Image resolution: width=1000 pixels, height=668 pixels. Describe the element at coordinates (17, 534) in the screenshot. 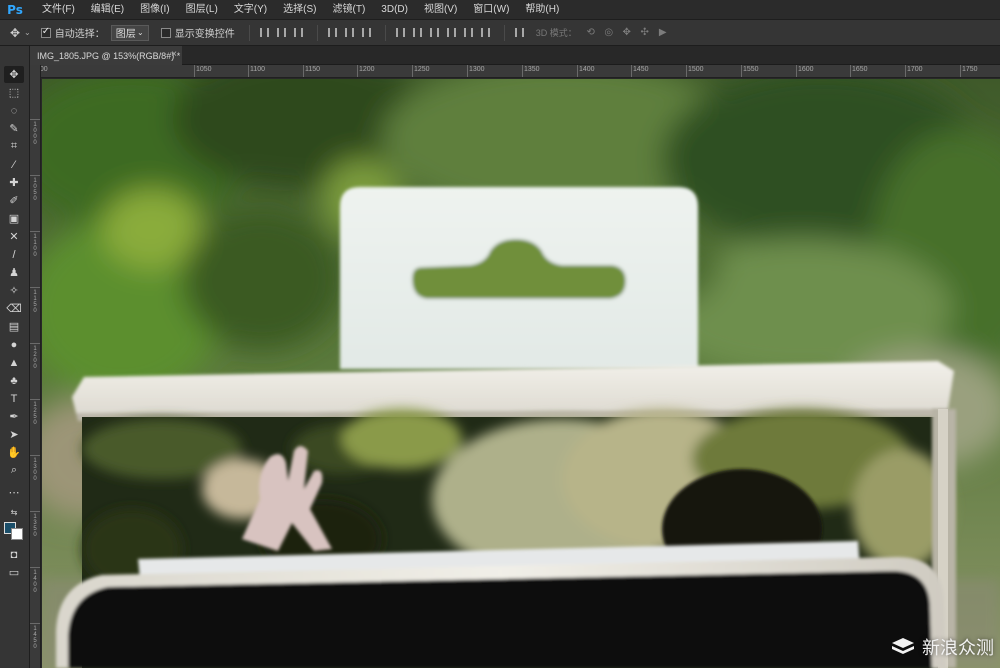

I see `background-color-swatch` at that location.